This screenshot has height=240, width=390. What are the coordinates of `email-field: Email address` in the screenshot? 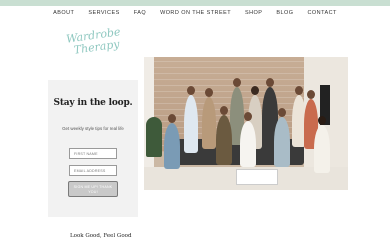 It's located at (93, 170).